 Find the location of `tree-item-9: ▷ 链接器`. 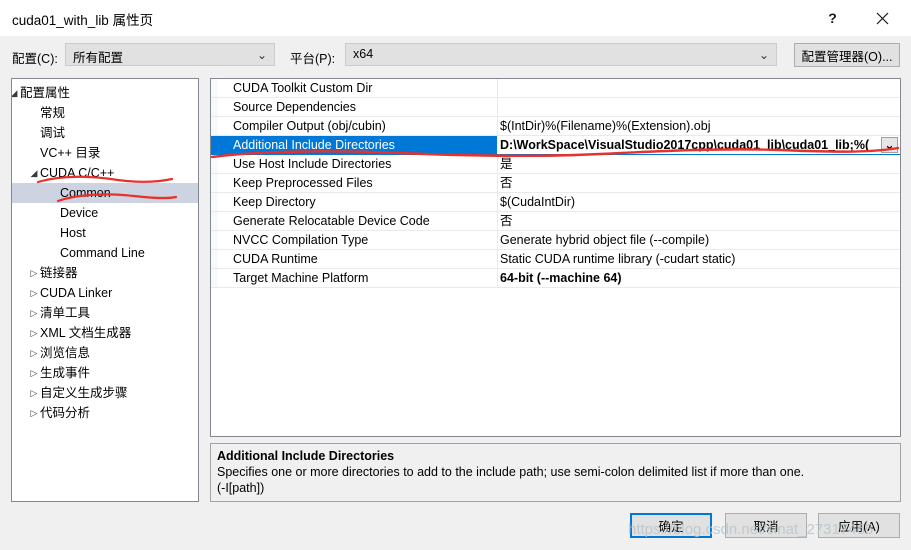

tree-item-9: ▷ 链接器 is located at coordinates (105, 273).